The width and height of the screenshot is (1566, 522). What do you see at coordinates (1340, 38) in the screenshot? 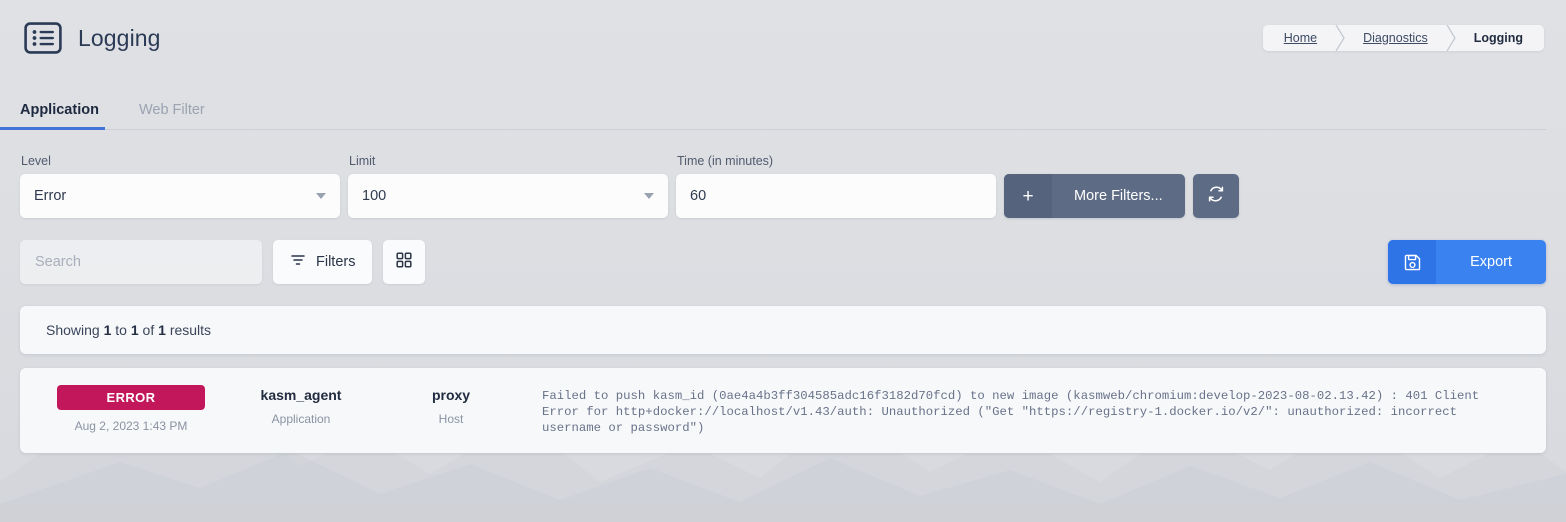
I see `chevron-right-icon` at bounding box center [1340, 38].